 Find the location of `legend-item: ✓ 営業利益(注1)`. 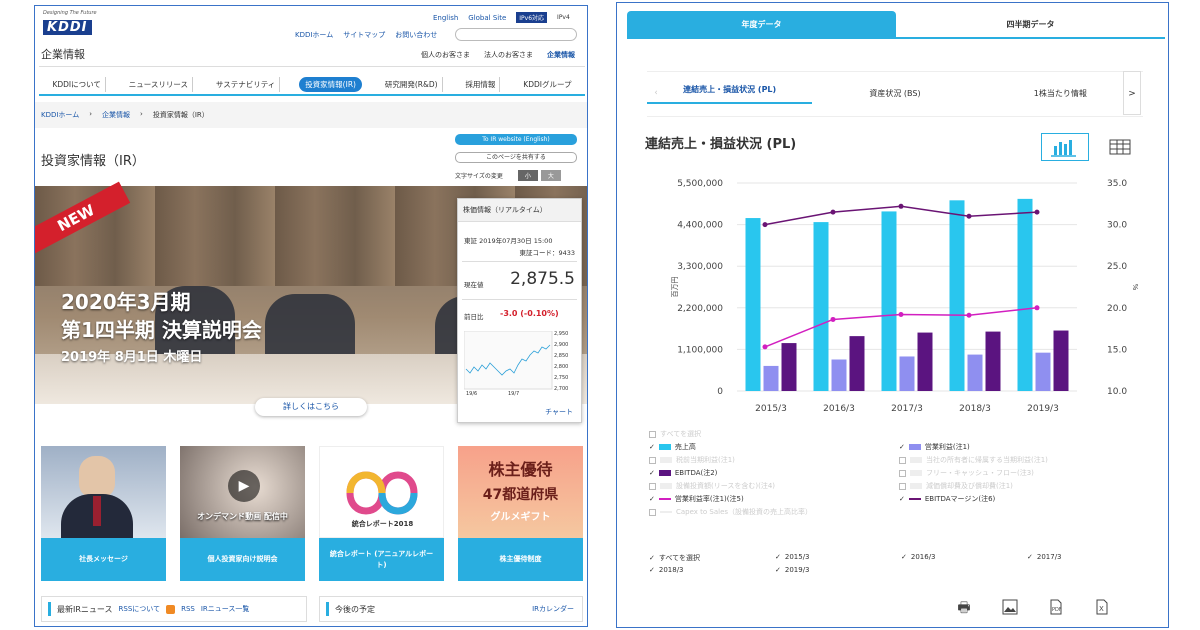

legend-item: ✓ 営業利益(注1) is located at coordinates (934, 447).